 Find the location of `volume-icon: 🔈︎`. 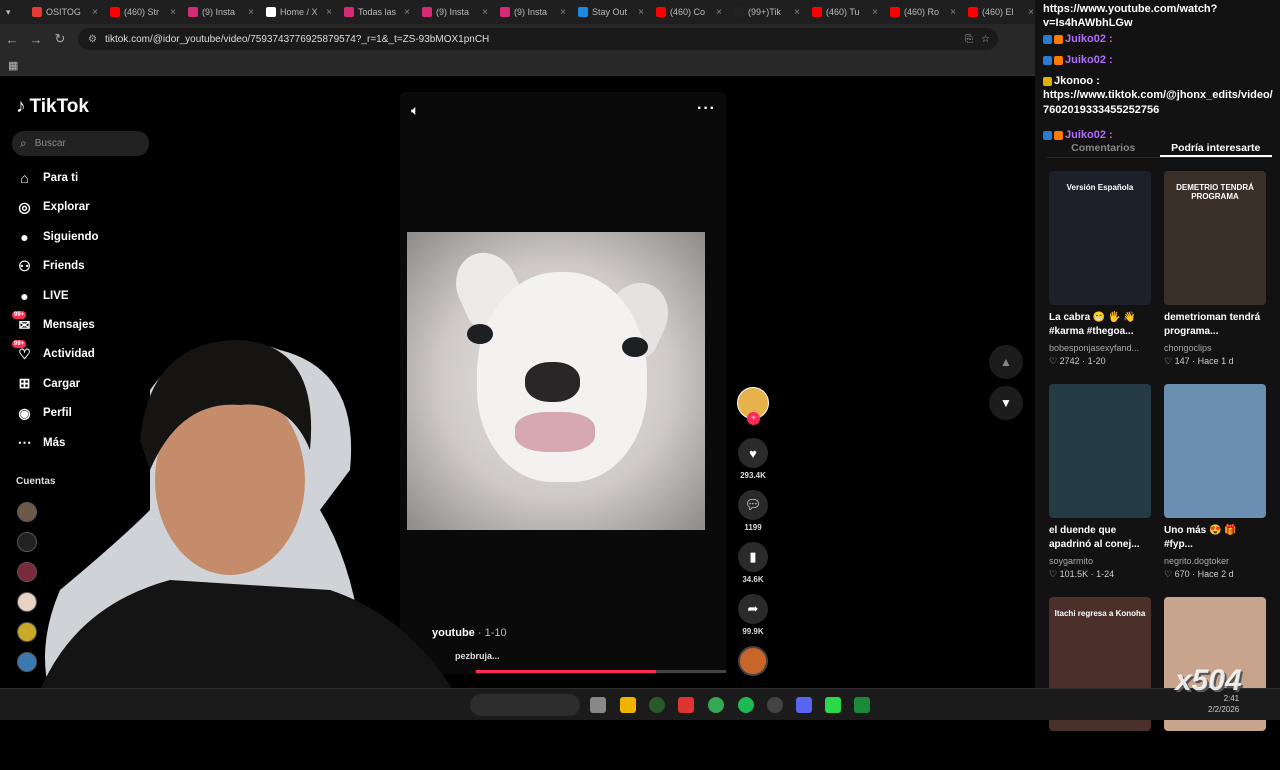

volume-icon: 🔈︎ is located at coordinates (415, 110).